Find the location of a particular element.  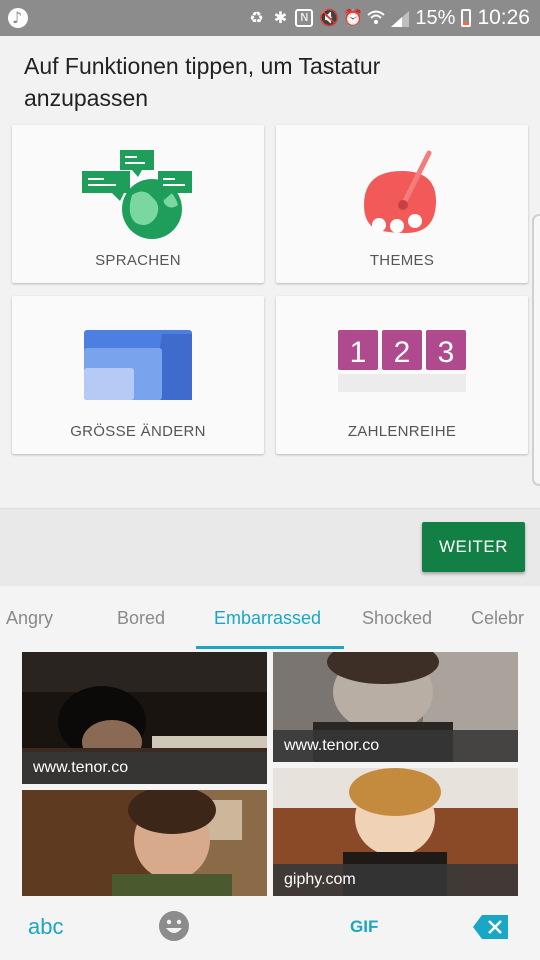

palette-icon is located at coordinates (400, 191).